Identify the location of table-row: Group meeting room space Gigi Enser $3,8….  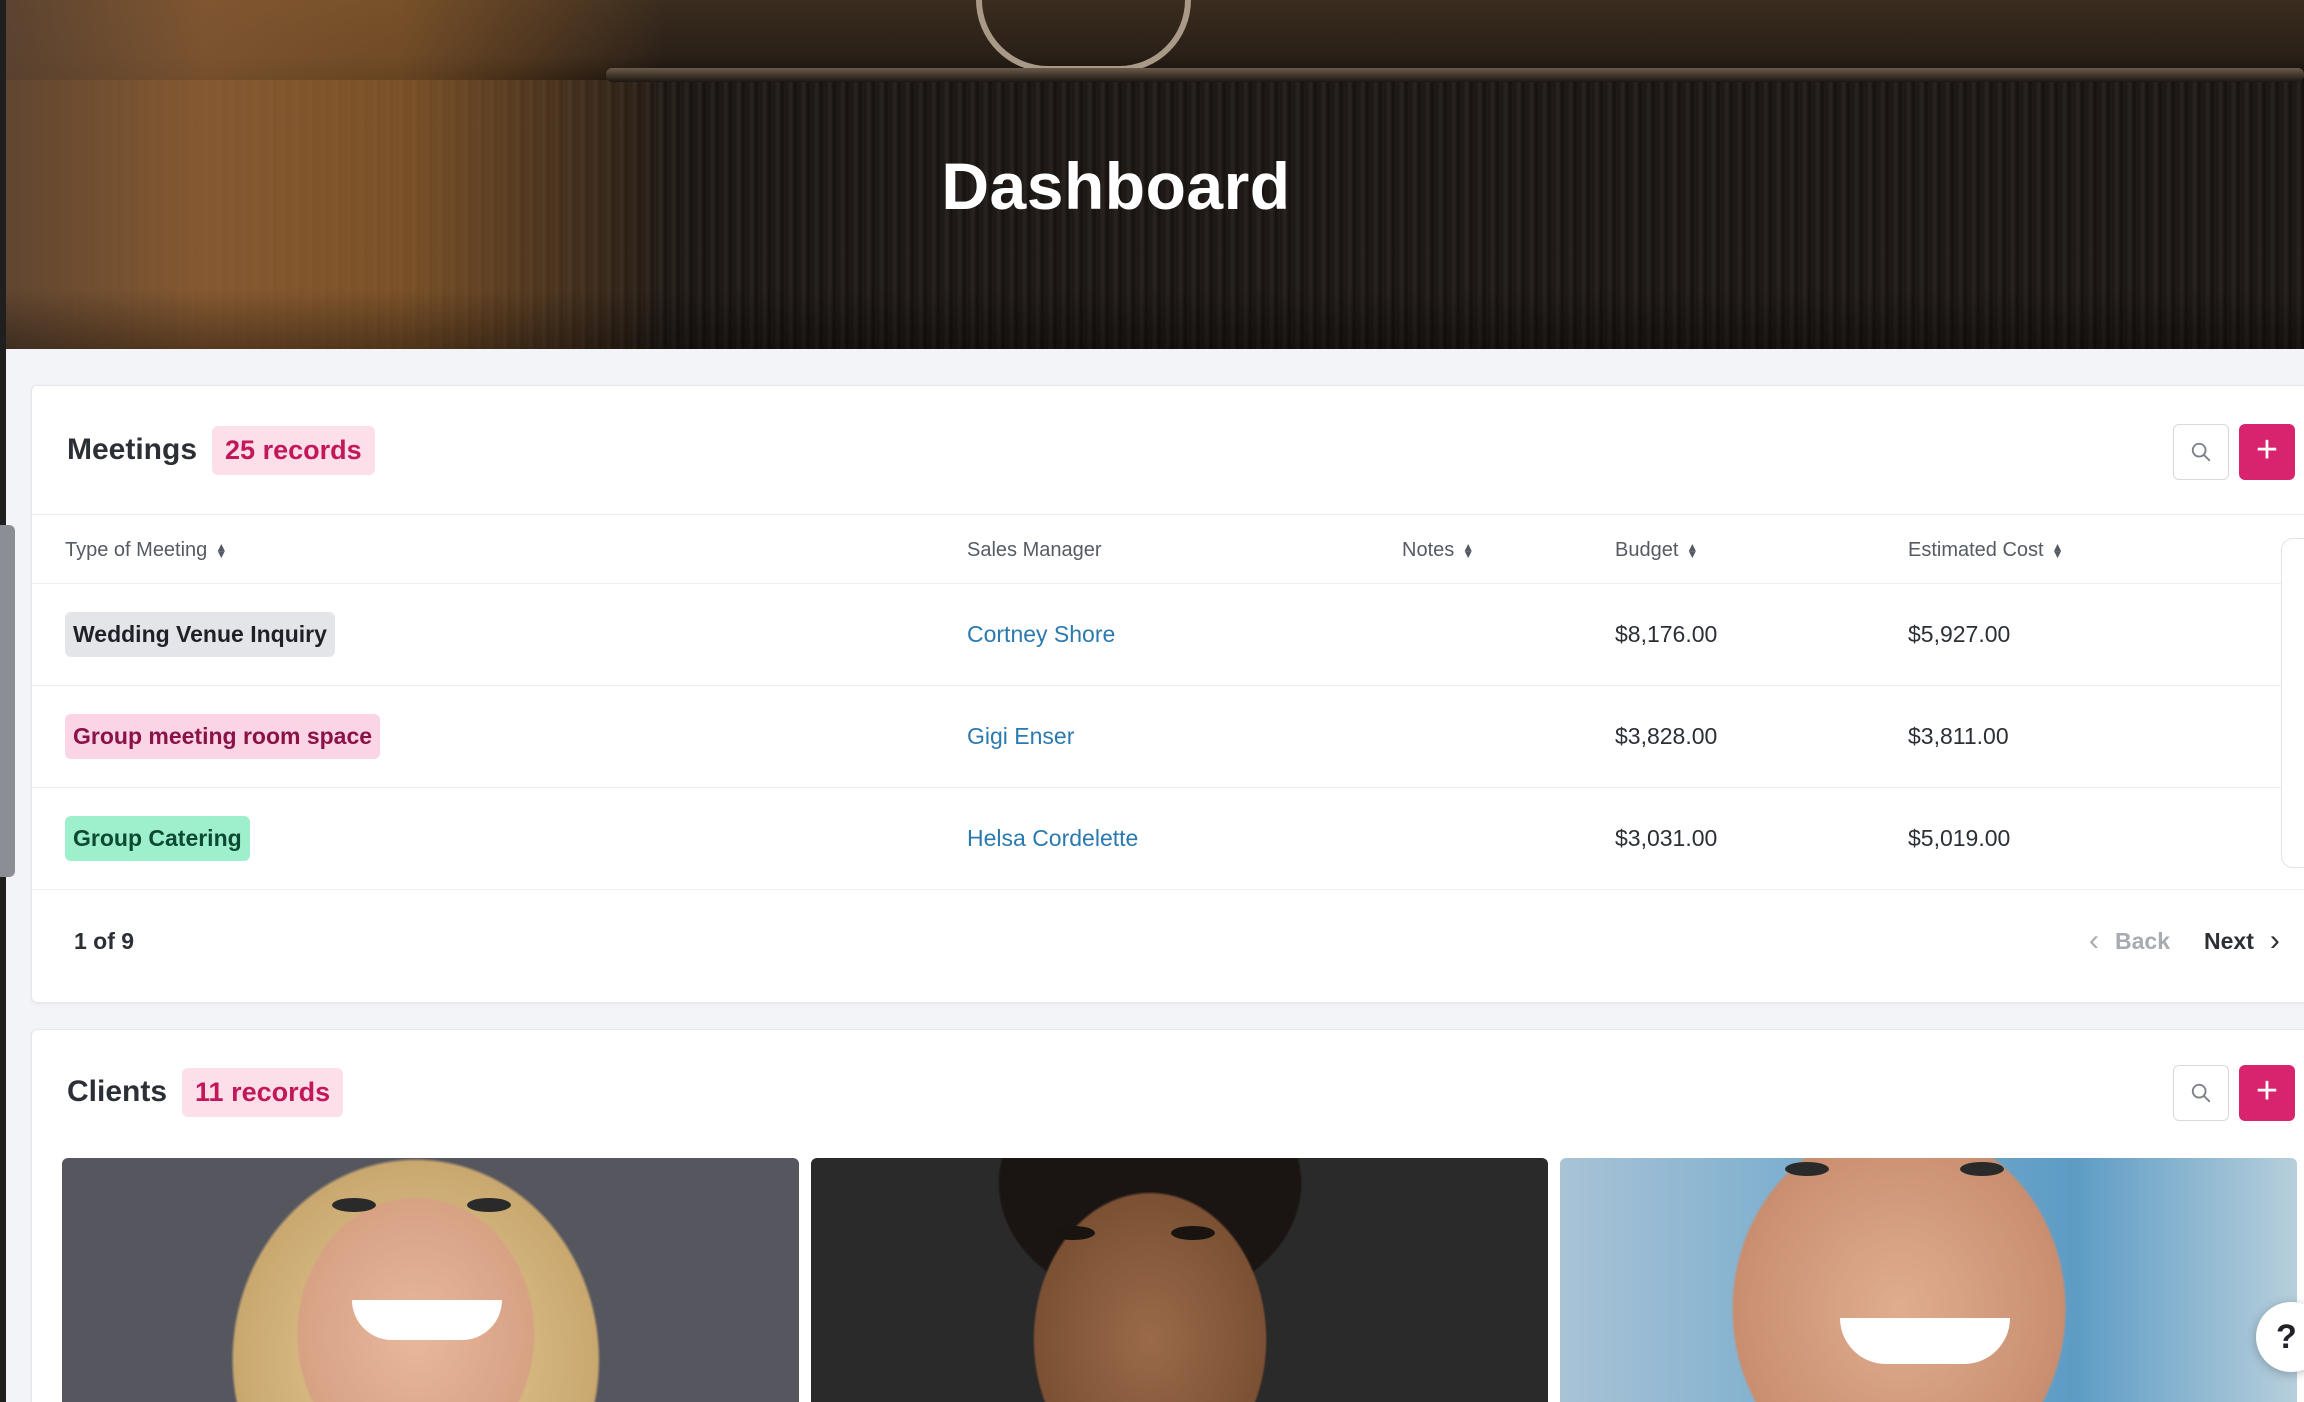
(1168, 737).